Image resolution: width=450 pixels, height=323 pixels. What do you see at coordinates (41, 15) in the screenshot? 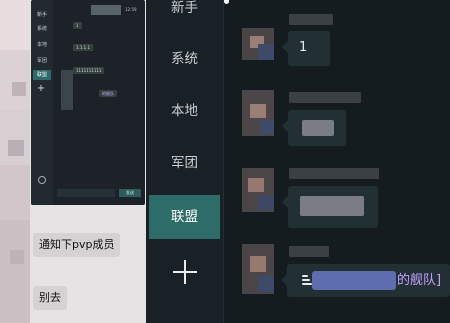
I see `mini-tab-newbie: 新手` at bounding box center [41, 15].